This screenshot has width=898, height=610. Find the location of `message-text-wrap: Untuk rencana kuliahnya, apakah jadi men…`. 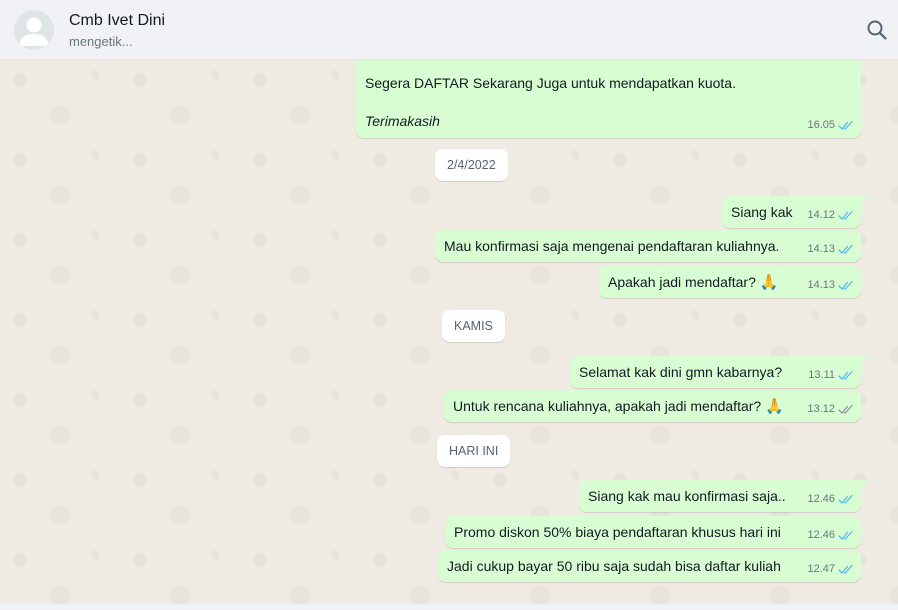

message-text-wrap: Untuk rencana kuliahnya, apakah jadi men… is located at coordinates (618, 406).